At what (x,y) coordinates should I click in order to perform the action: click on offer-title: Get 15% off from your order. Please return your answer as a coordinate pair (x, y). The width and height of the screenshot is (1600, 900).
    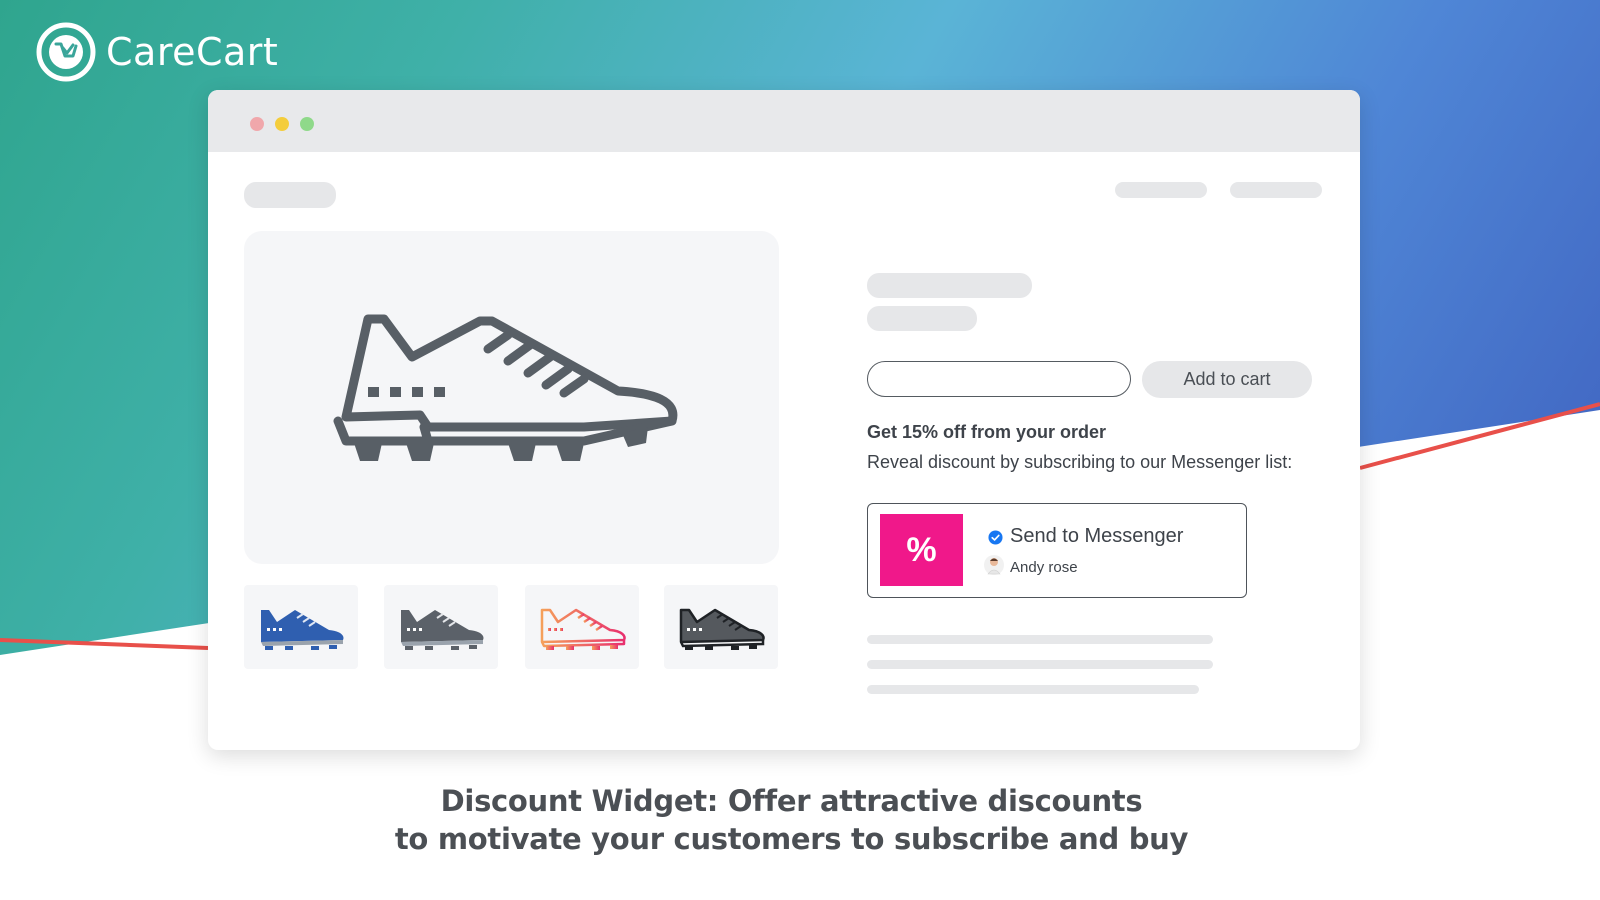
    Looking at the image, I should click on (987, 432).